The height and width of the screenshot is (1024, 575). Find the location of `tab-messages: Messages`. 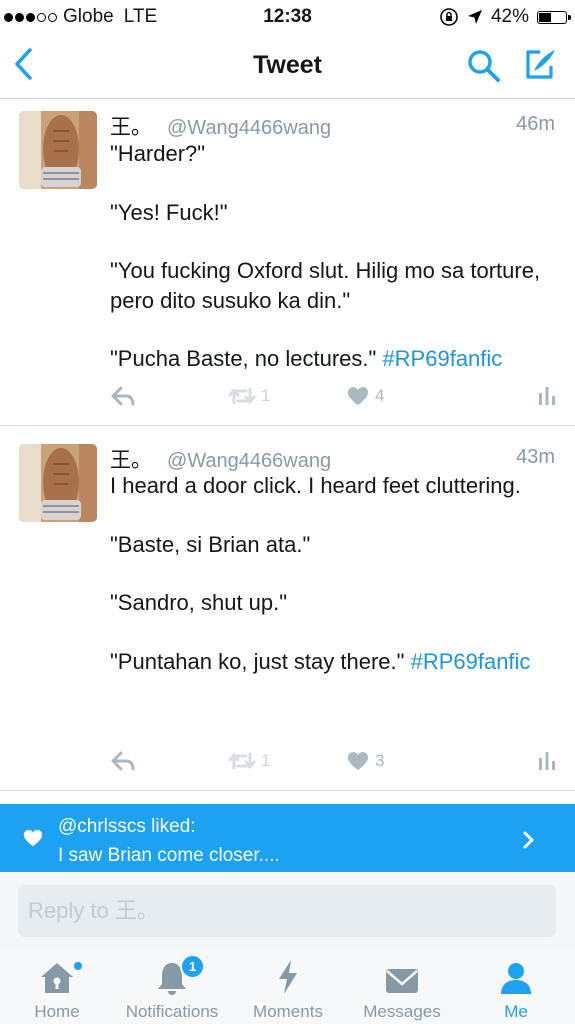

tab-messages: Messages is located at coordinates (402, 988).